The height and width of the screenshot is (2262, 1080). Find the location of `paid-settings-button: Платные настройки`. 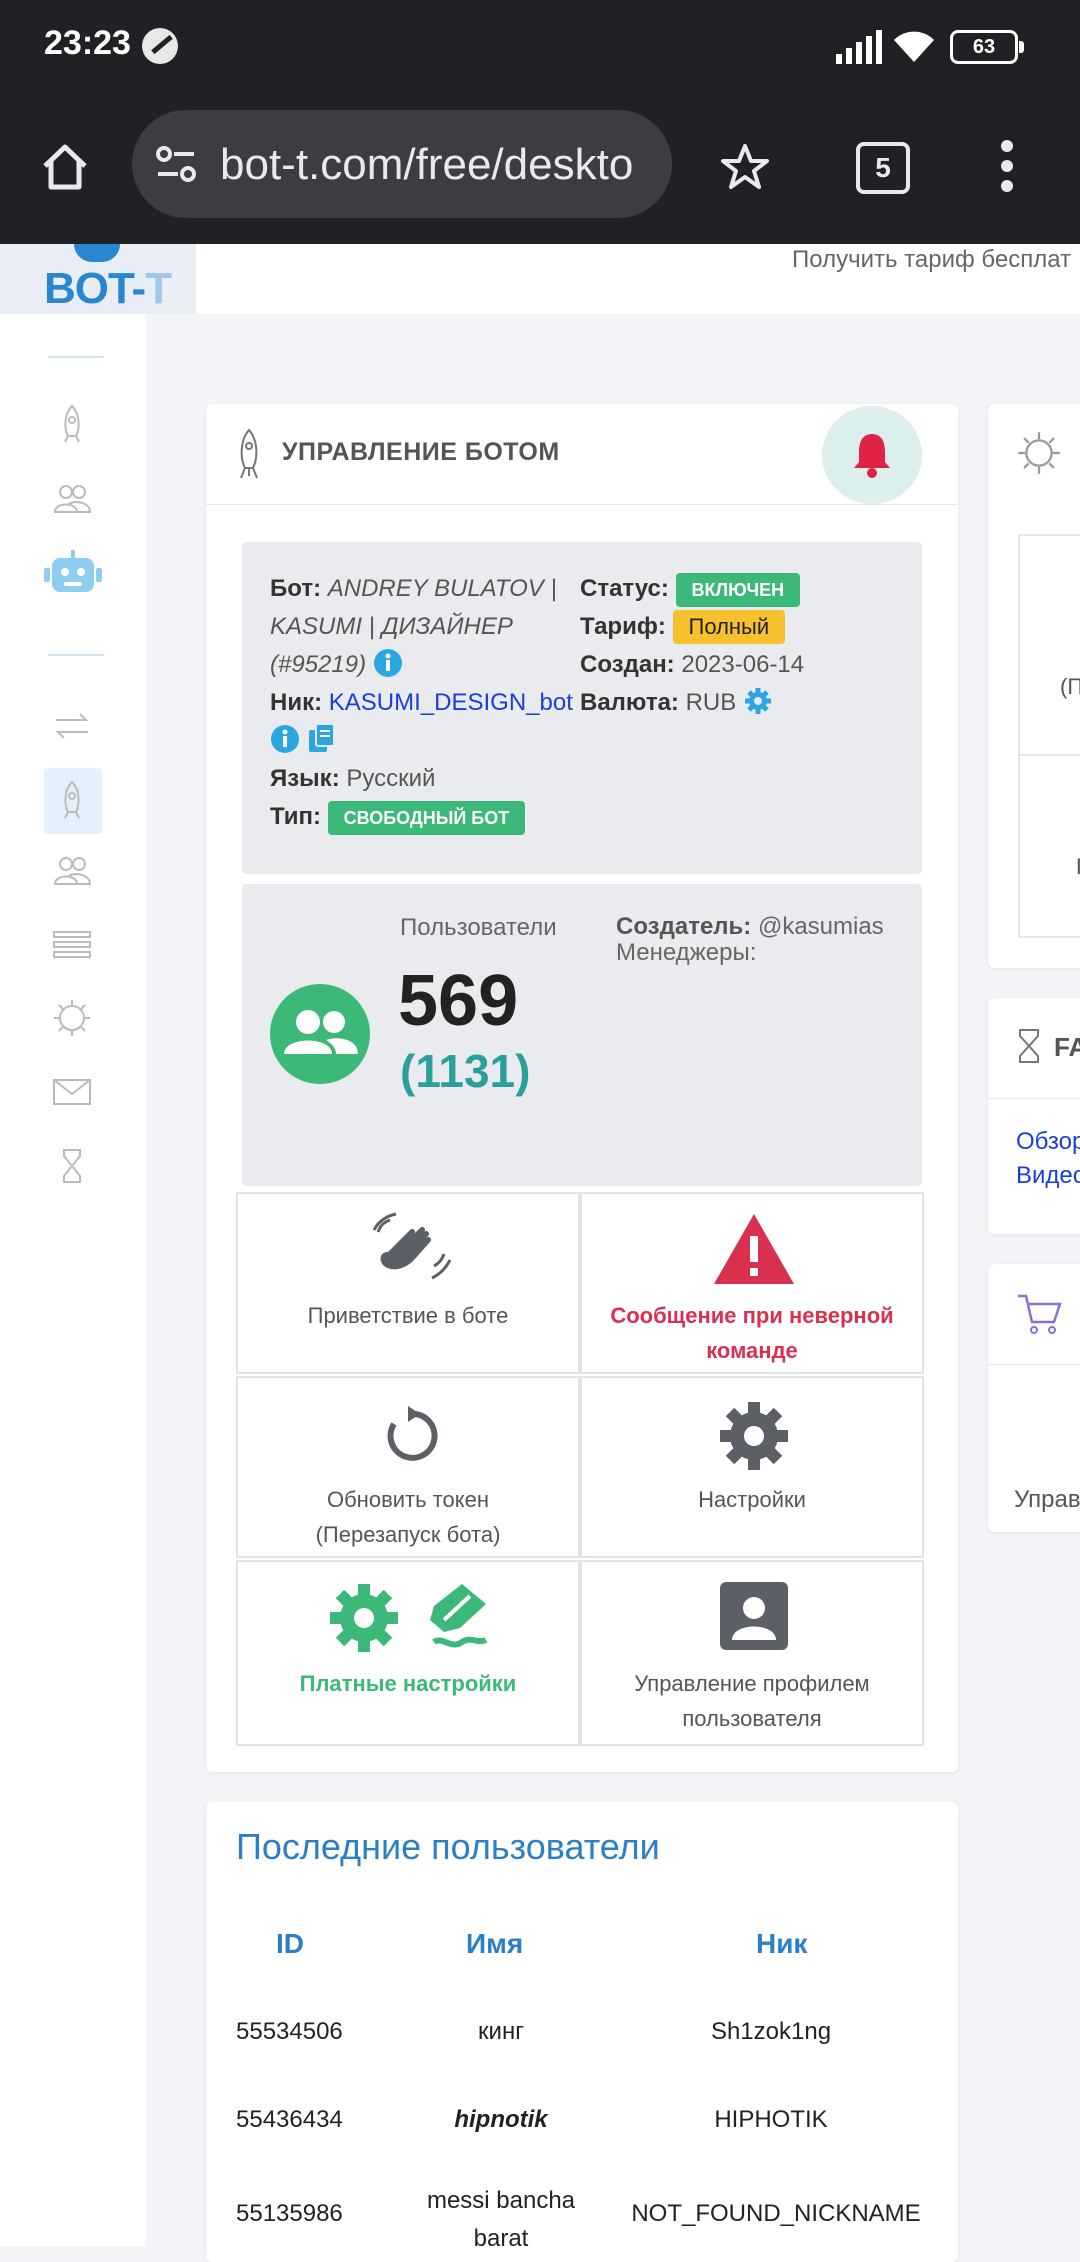

paid-settings-button: Платные настройки is located at coordinates (408, 1653).